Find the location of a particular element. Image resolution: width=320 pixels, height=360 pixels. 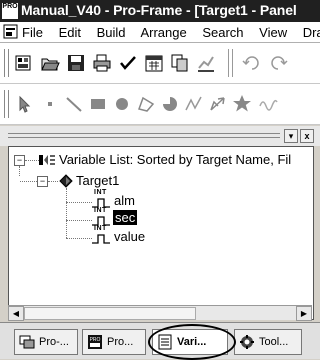

open-folder-icon is located at coordinates (50, 63).